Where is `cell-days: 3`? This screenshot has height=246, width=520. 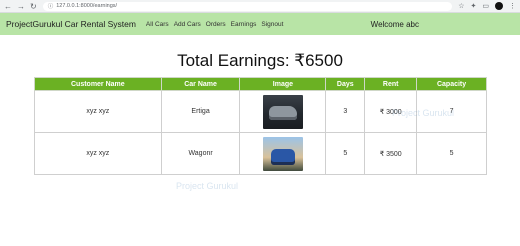
cell-days: 3 is located at coordinates (345, 111).